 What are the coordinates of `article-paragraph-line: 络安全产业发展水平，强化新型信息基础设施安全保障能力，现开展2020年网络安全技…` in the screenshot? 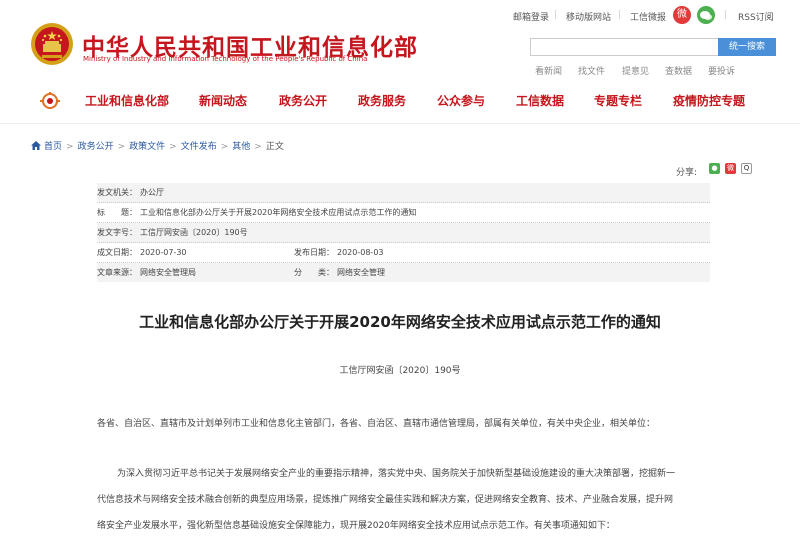 It's located at (356, 526).